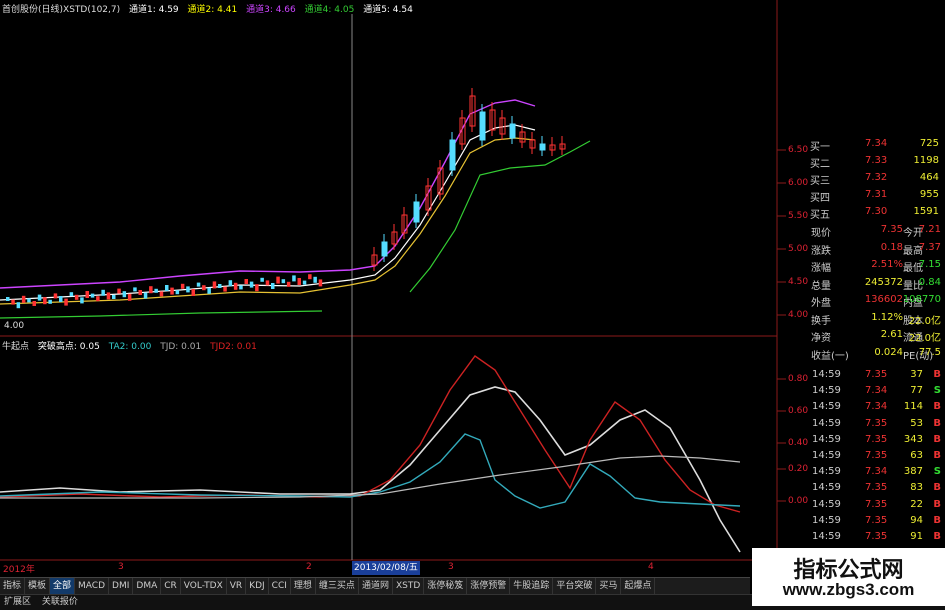 Image resolution: width=945 pixels, height=610 pixels. Describe the element at coordinates (237, 586) in the screenshot. I see `indicator-tab: VR` at that location.